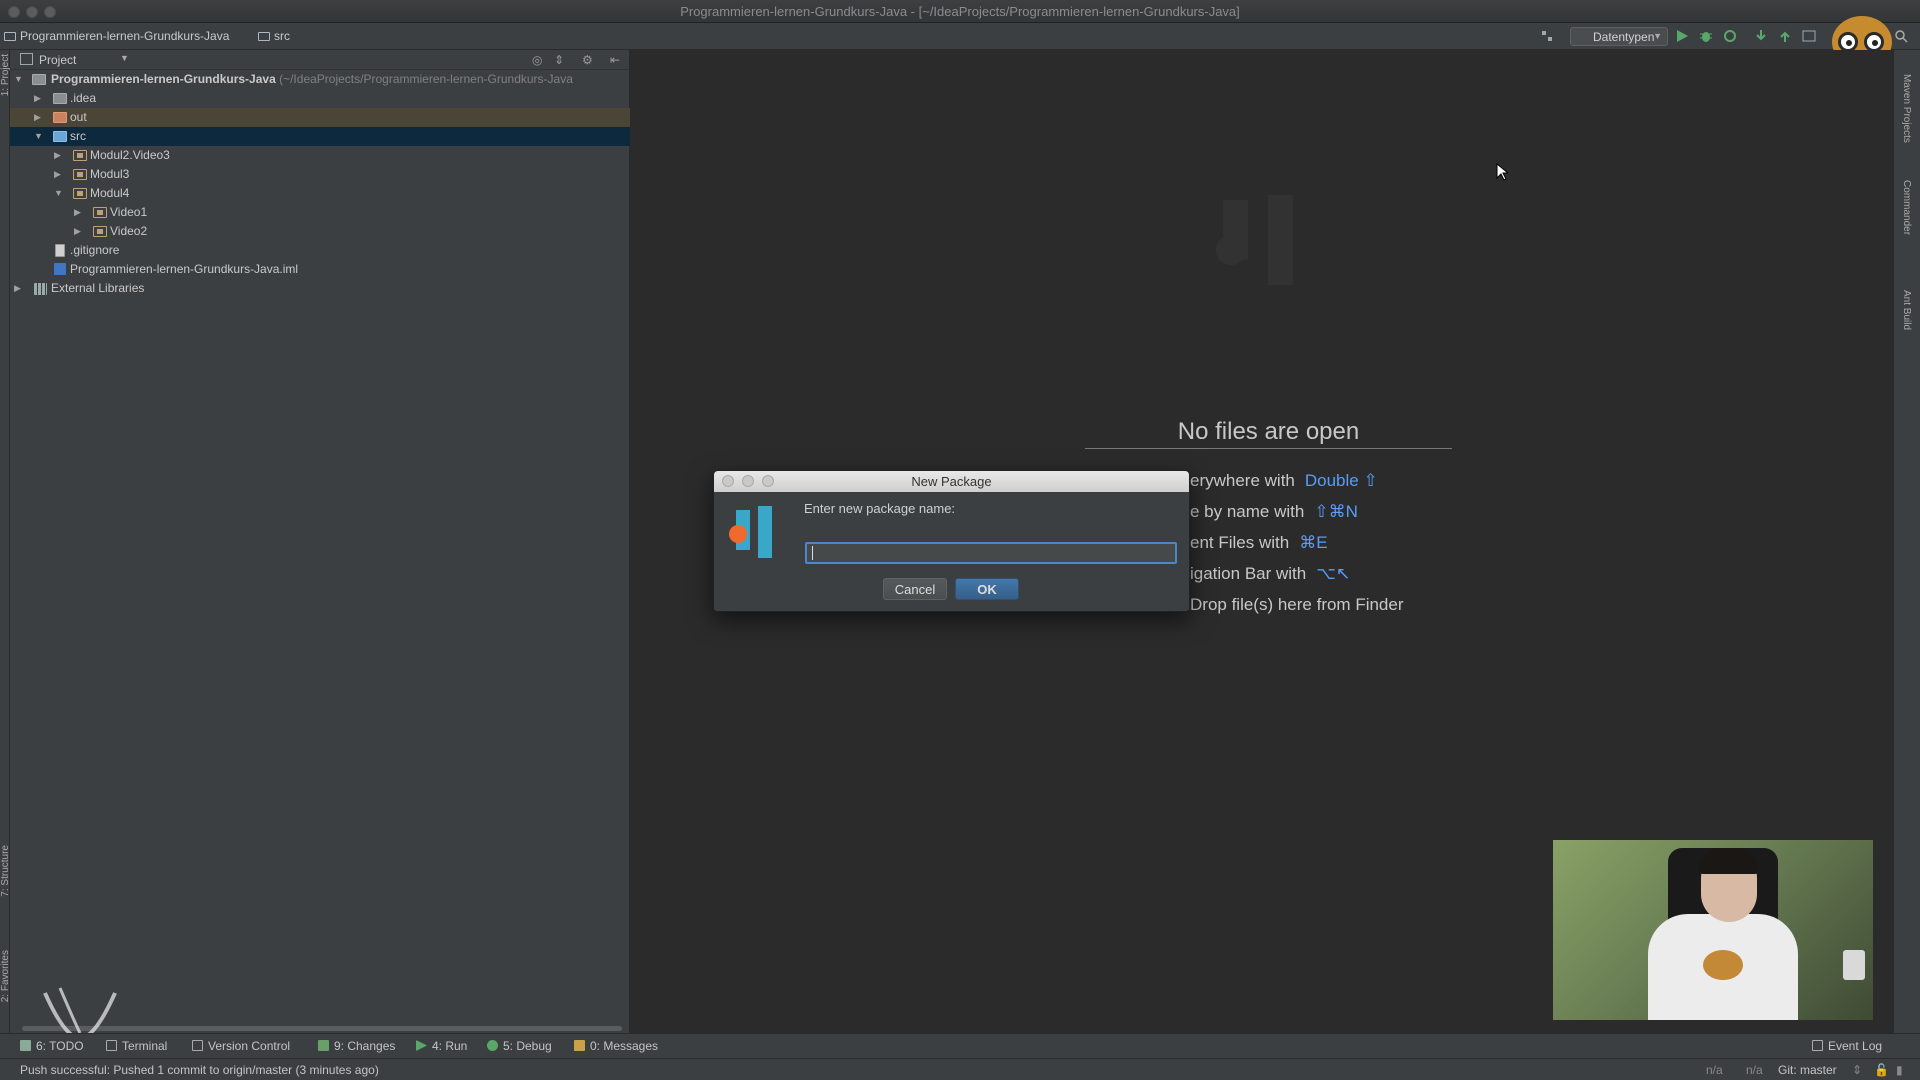 This screenshot has height=1080, width=1920. I want to click on dialog-close-button, so click(728, 481).